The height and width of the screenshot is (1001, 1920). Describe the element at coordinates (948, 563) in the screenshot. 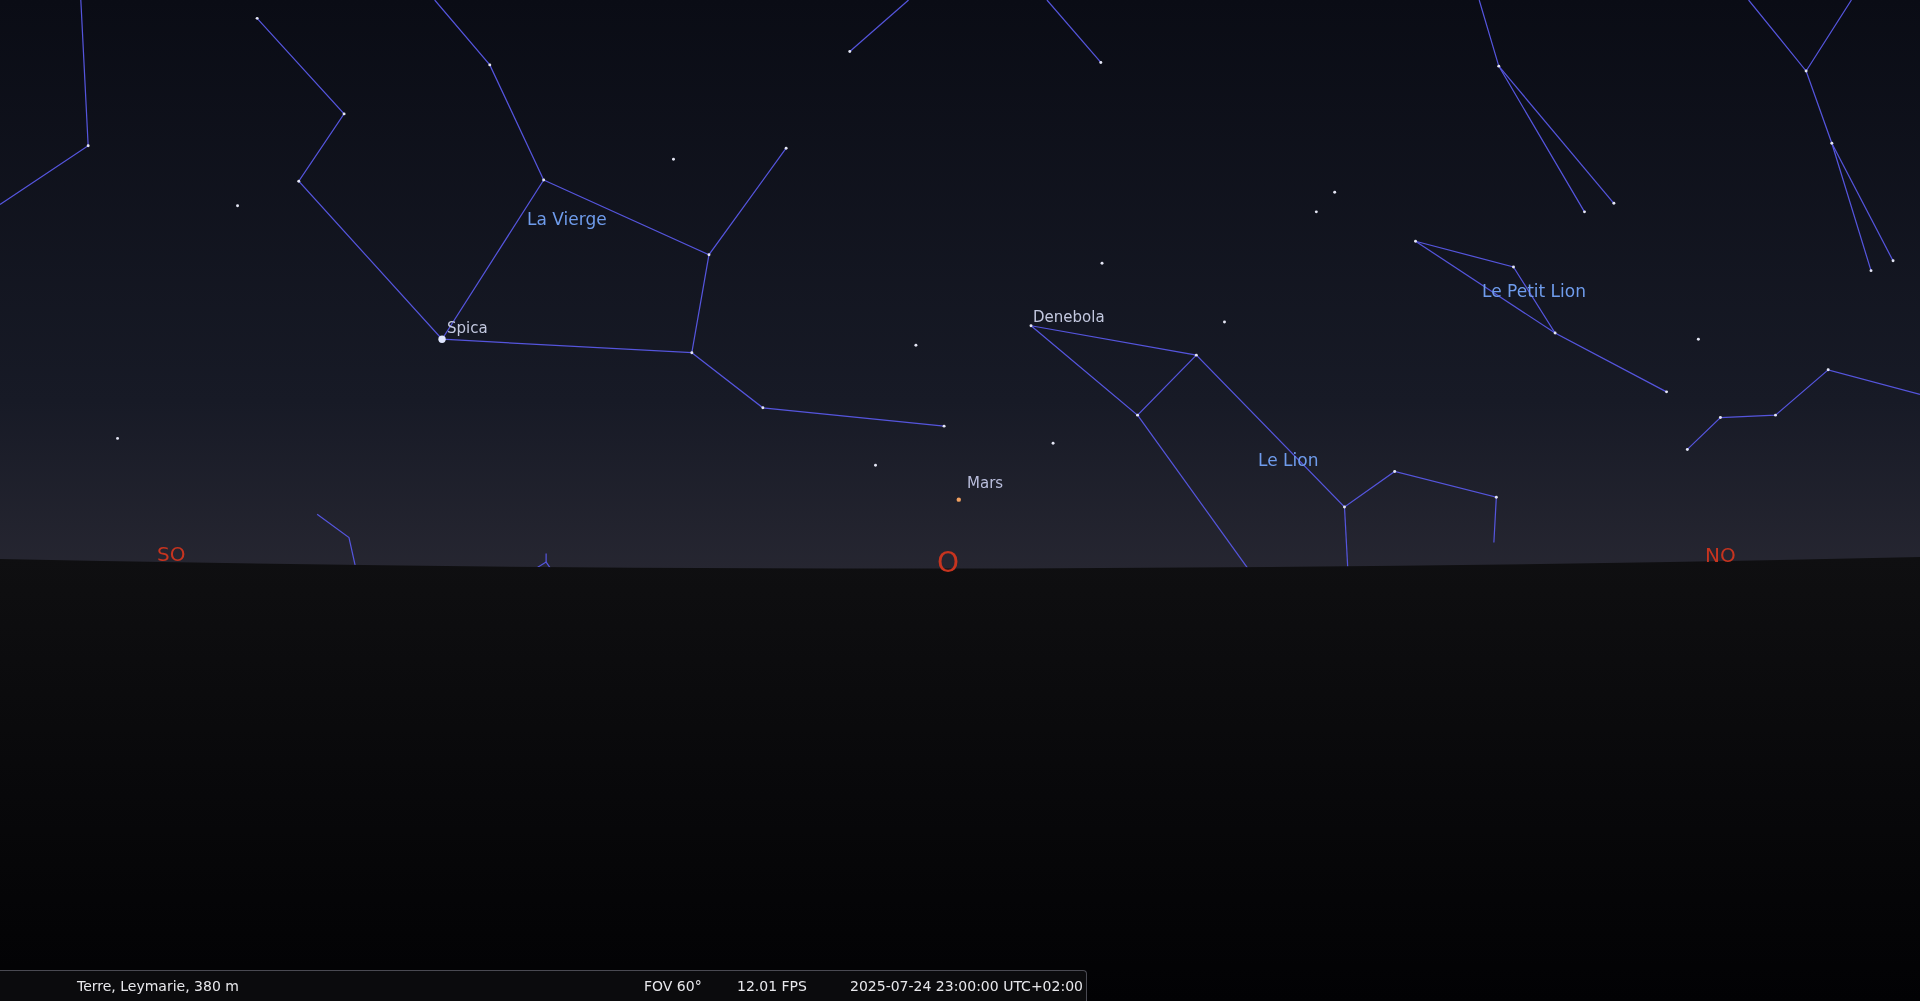

I see `compass-label: O` at that location.